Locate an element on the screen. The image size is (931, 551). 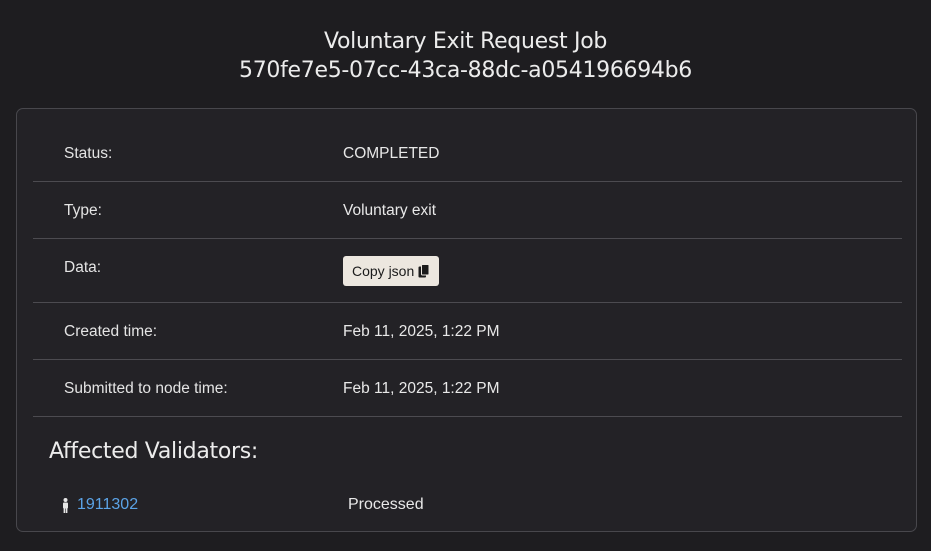
copy-icon is located at coordinates (424, 271).